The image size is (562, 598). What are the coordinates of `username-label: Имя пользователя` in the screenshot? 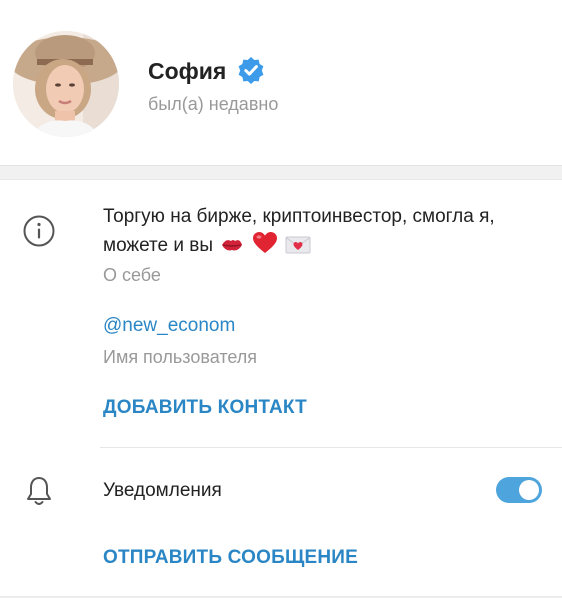 It's located at (180, 357).